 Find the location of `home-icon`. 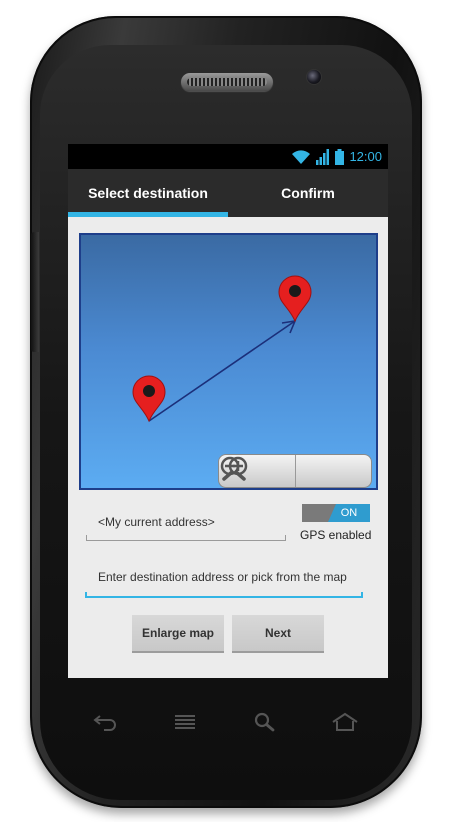

home-icon is located at coordinates (345, 722).